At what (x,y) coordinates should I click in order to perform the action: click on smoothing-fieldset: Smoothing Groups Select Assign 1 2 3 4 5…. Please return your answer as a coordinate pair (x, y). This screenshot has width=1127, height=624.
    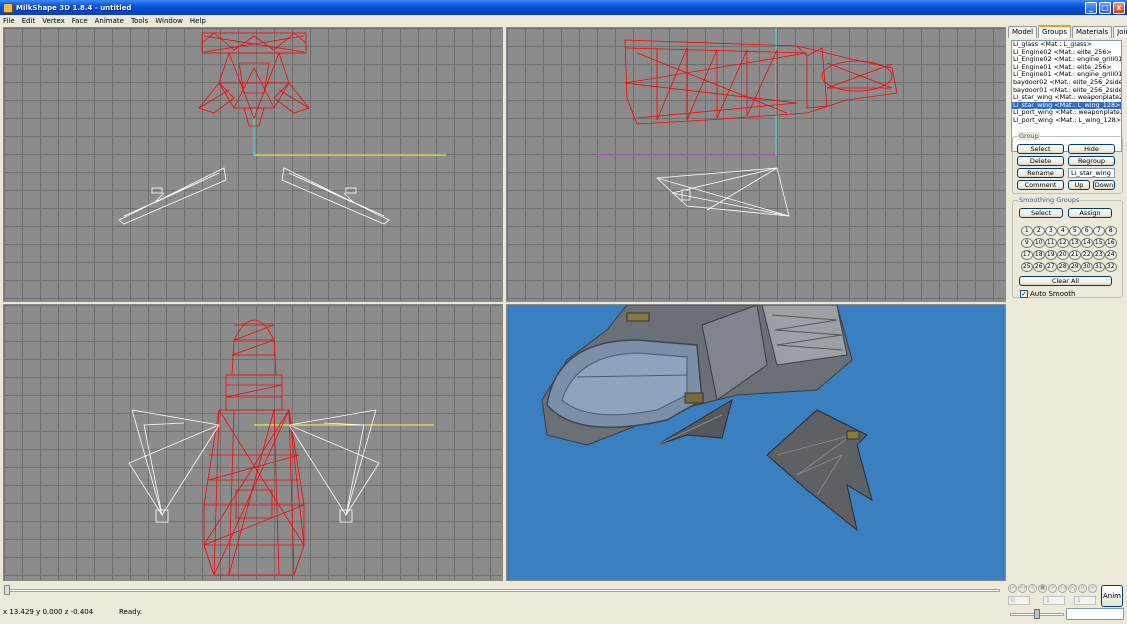
    Looking at the image, I should click on (1067, 247).